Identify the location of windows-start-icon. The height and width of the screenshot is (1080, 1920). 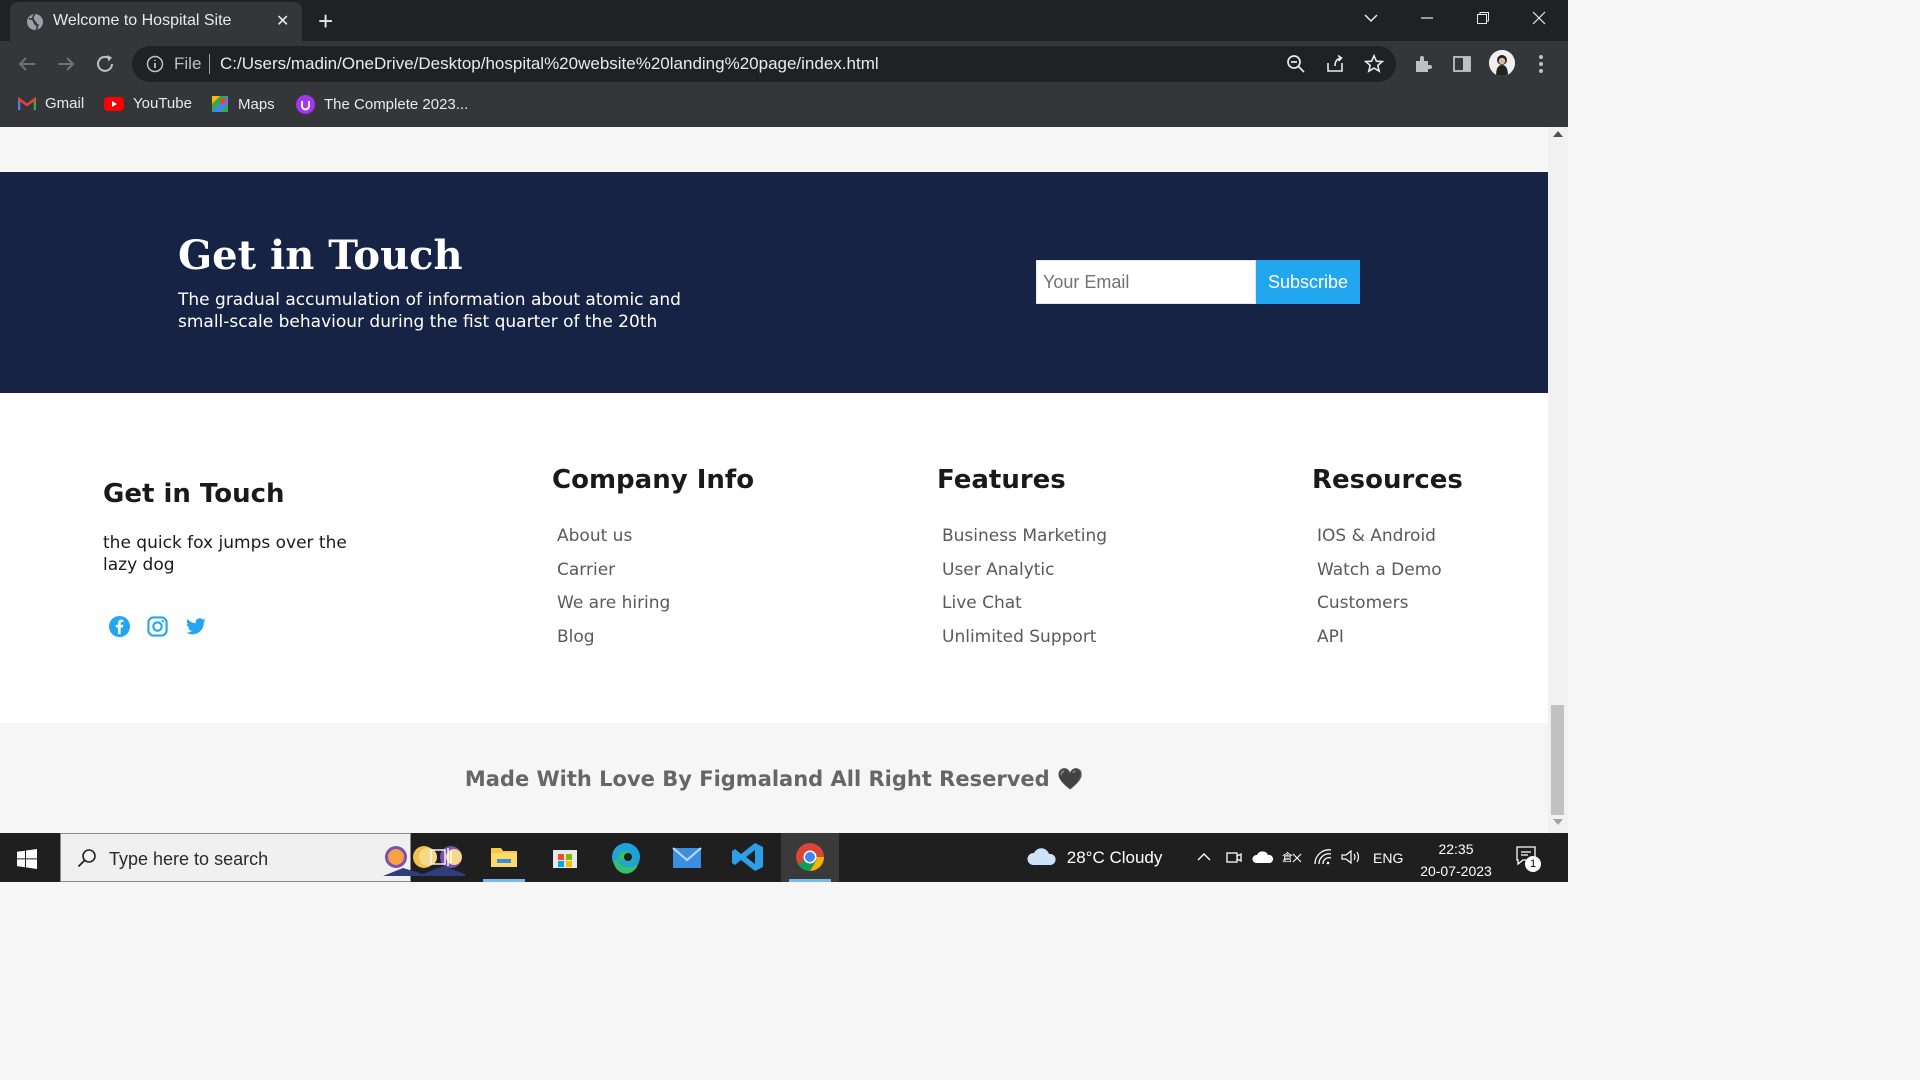
(27, 859).